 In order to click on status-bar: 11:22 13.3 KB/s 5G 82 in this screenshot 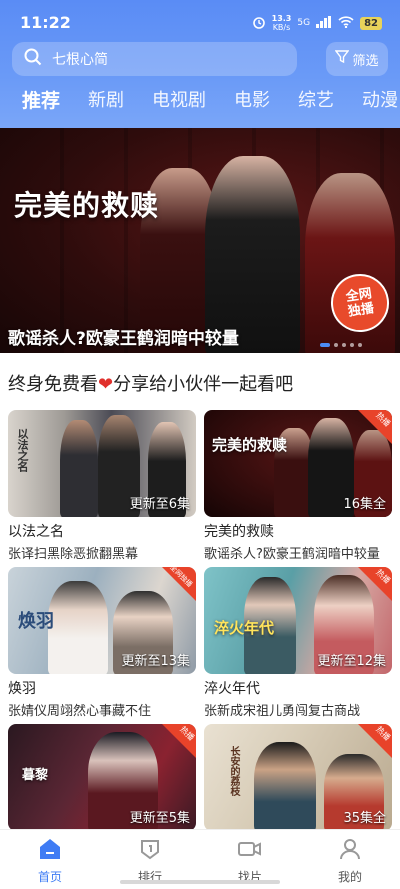, I will do `click(200, 20)`.